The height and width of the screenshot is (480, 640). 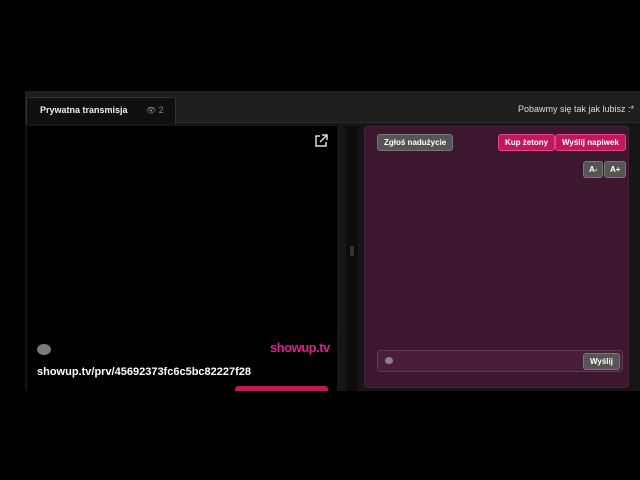 I want to click on send-button: Wyślij, so click(x=601, y=361).